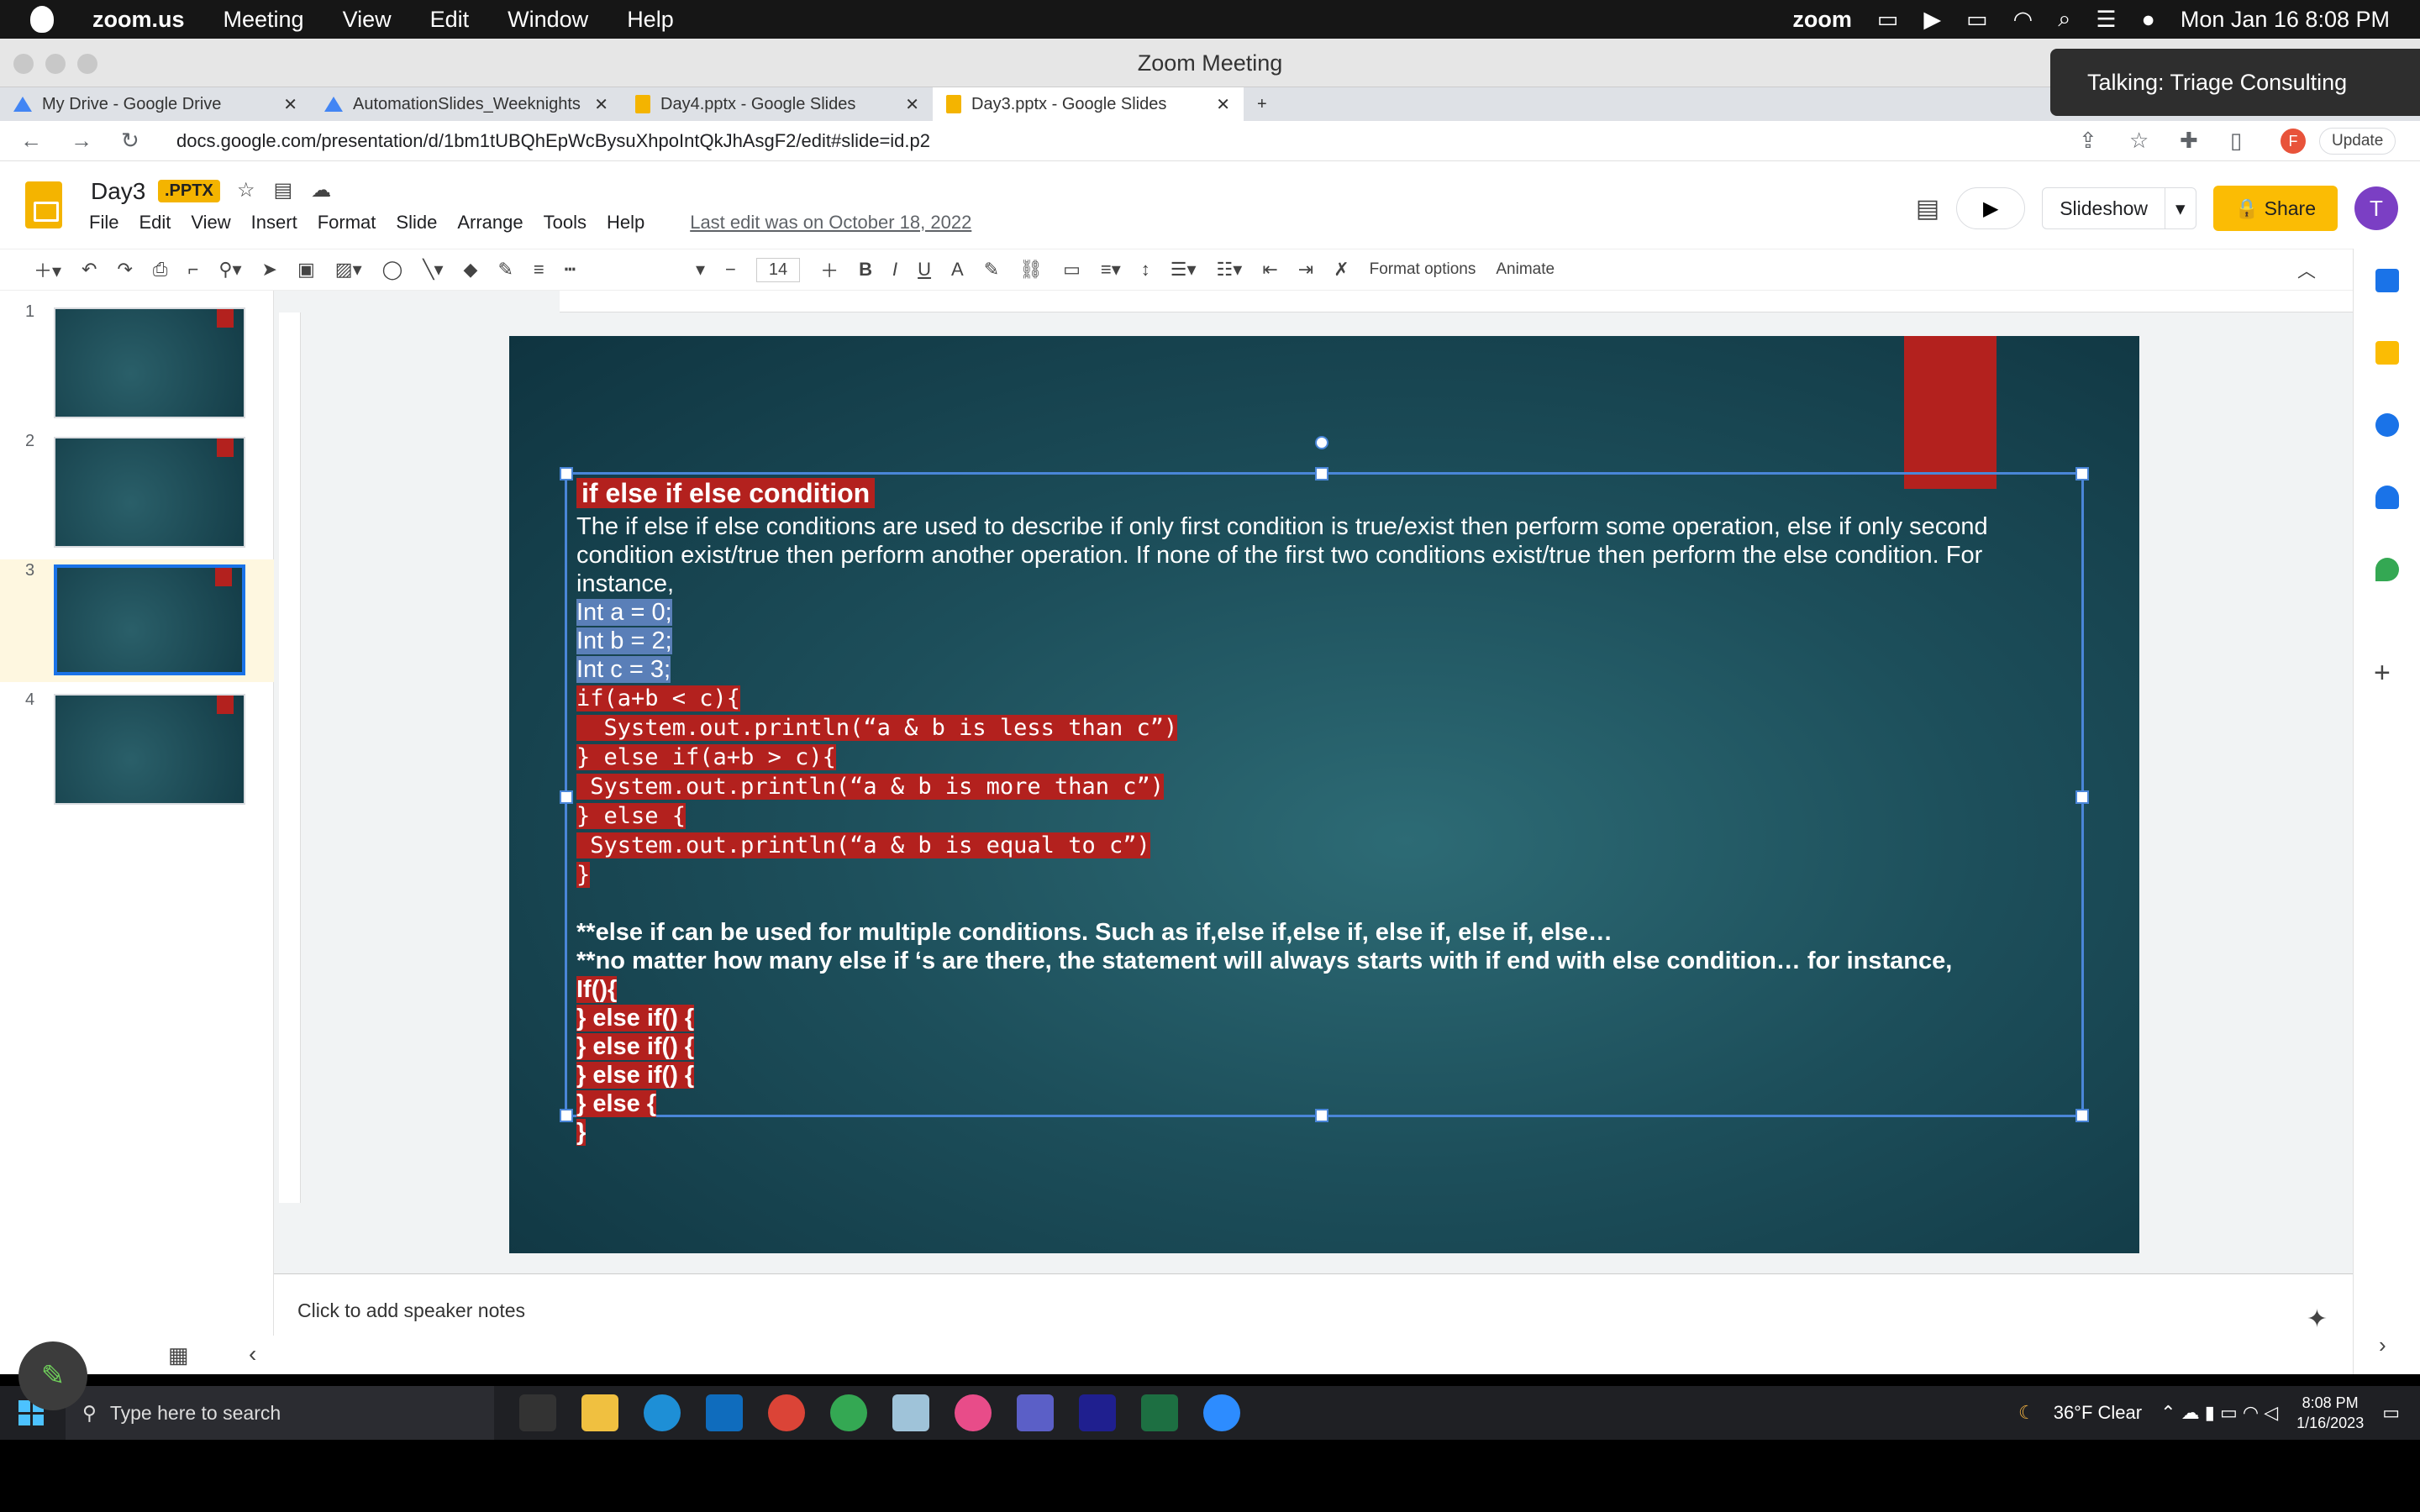  Describe the element at coordinates (1088, 104) in the screenshot. I see `tab-day3: Day3.pptx - Google Slides ✕` at that location.